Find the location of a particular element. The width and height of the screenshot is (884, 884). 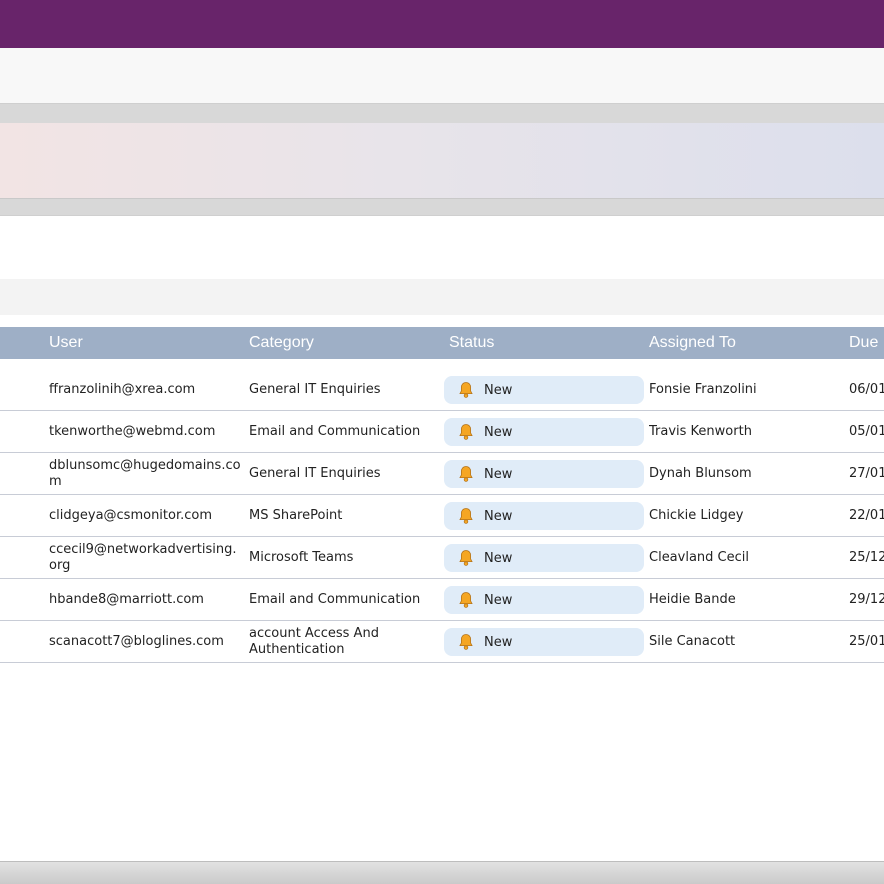

assigned-to: Chickie Lidgey is located at coordinates (696, 515).